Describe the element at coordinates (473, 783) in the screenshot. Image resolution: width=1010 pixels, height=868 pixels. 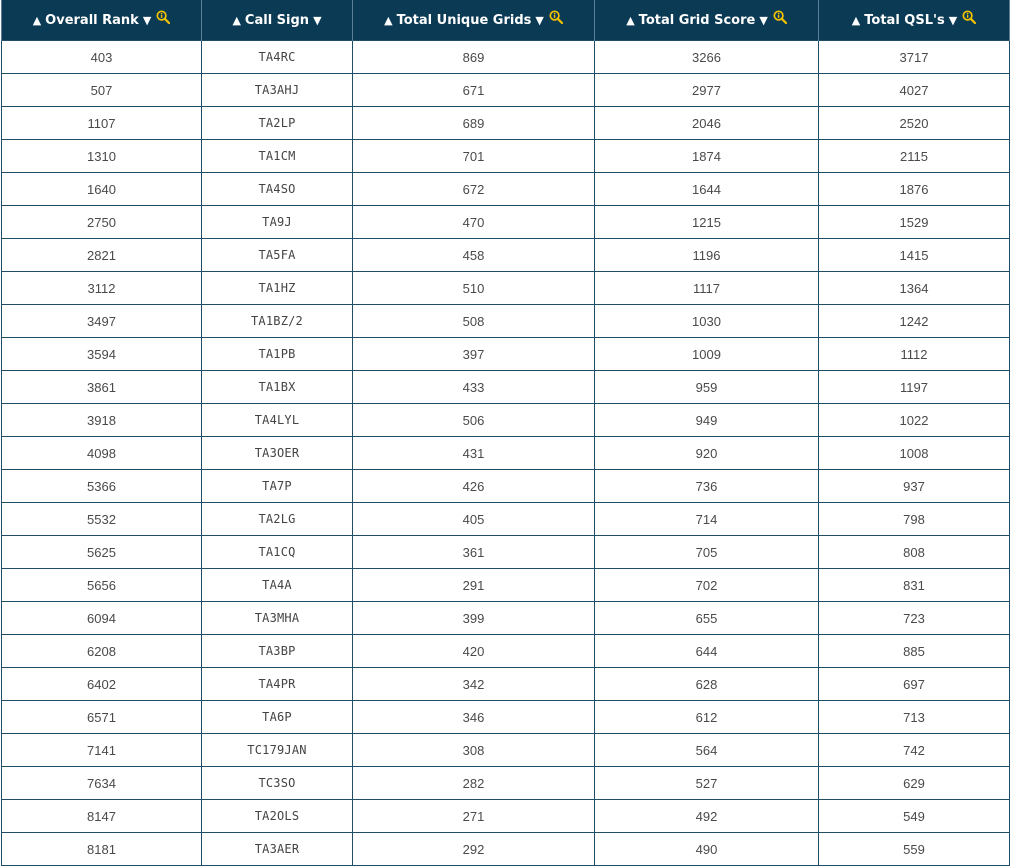
I see `unique-grids-cell: 282` at that location.